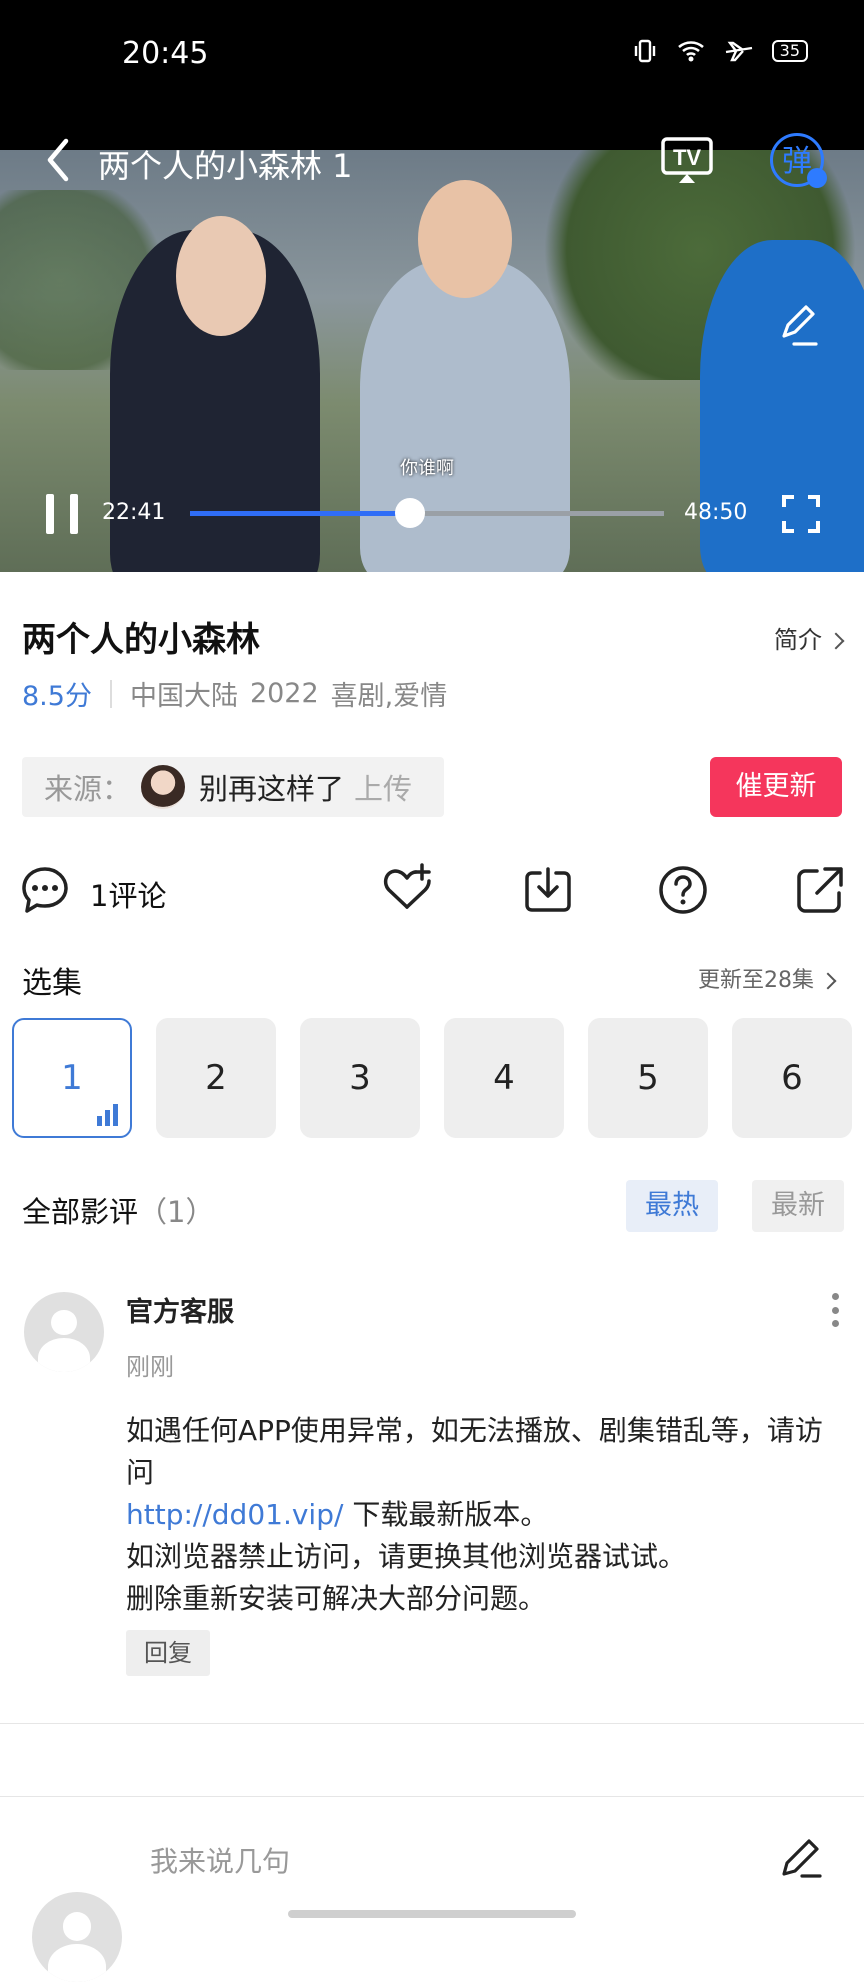  What do you see at coordinates (57, 696) in the screenshot?
I see `rating: 8.5分` at bounding box center [57, 696].